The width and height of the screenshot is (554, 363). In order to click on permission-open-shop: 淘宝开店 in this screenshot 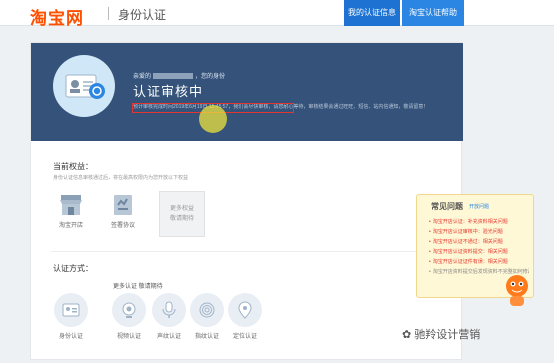, I will do `click(71, 211)`.